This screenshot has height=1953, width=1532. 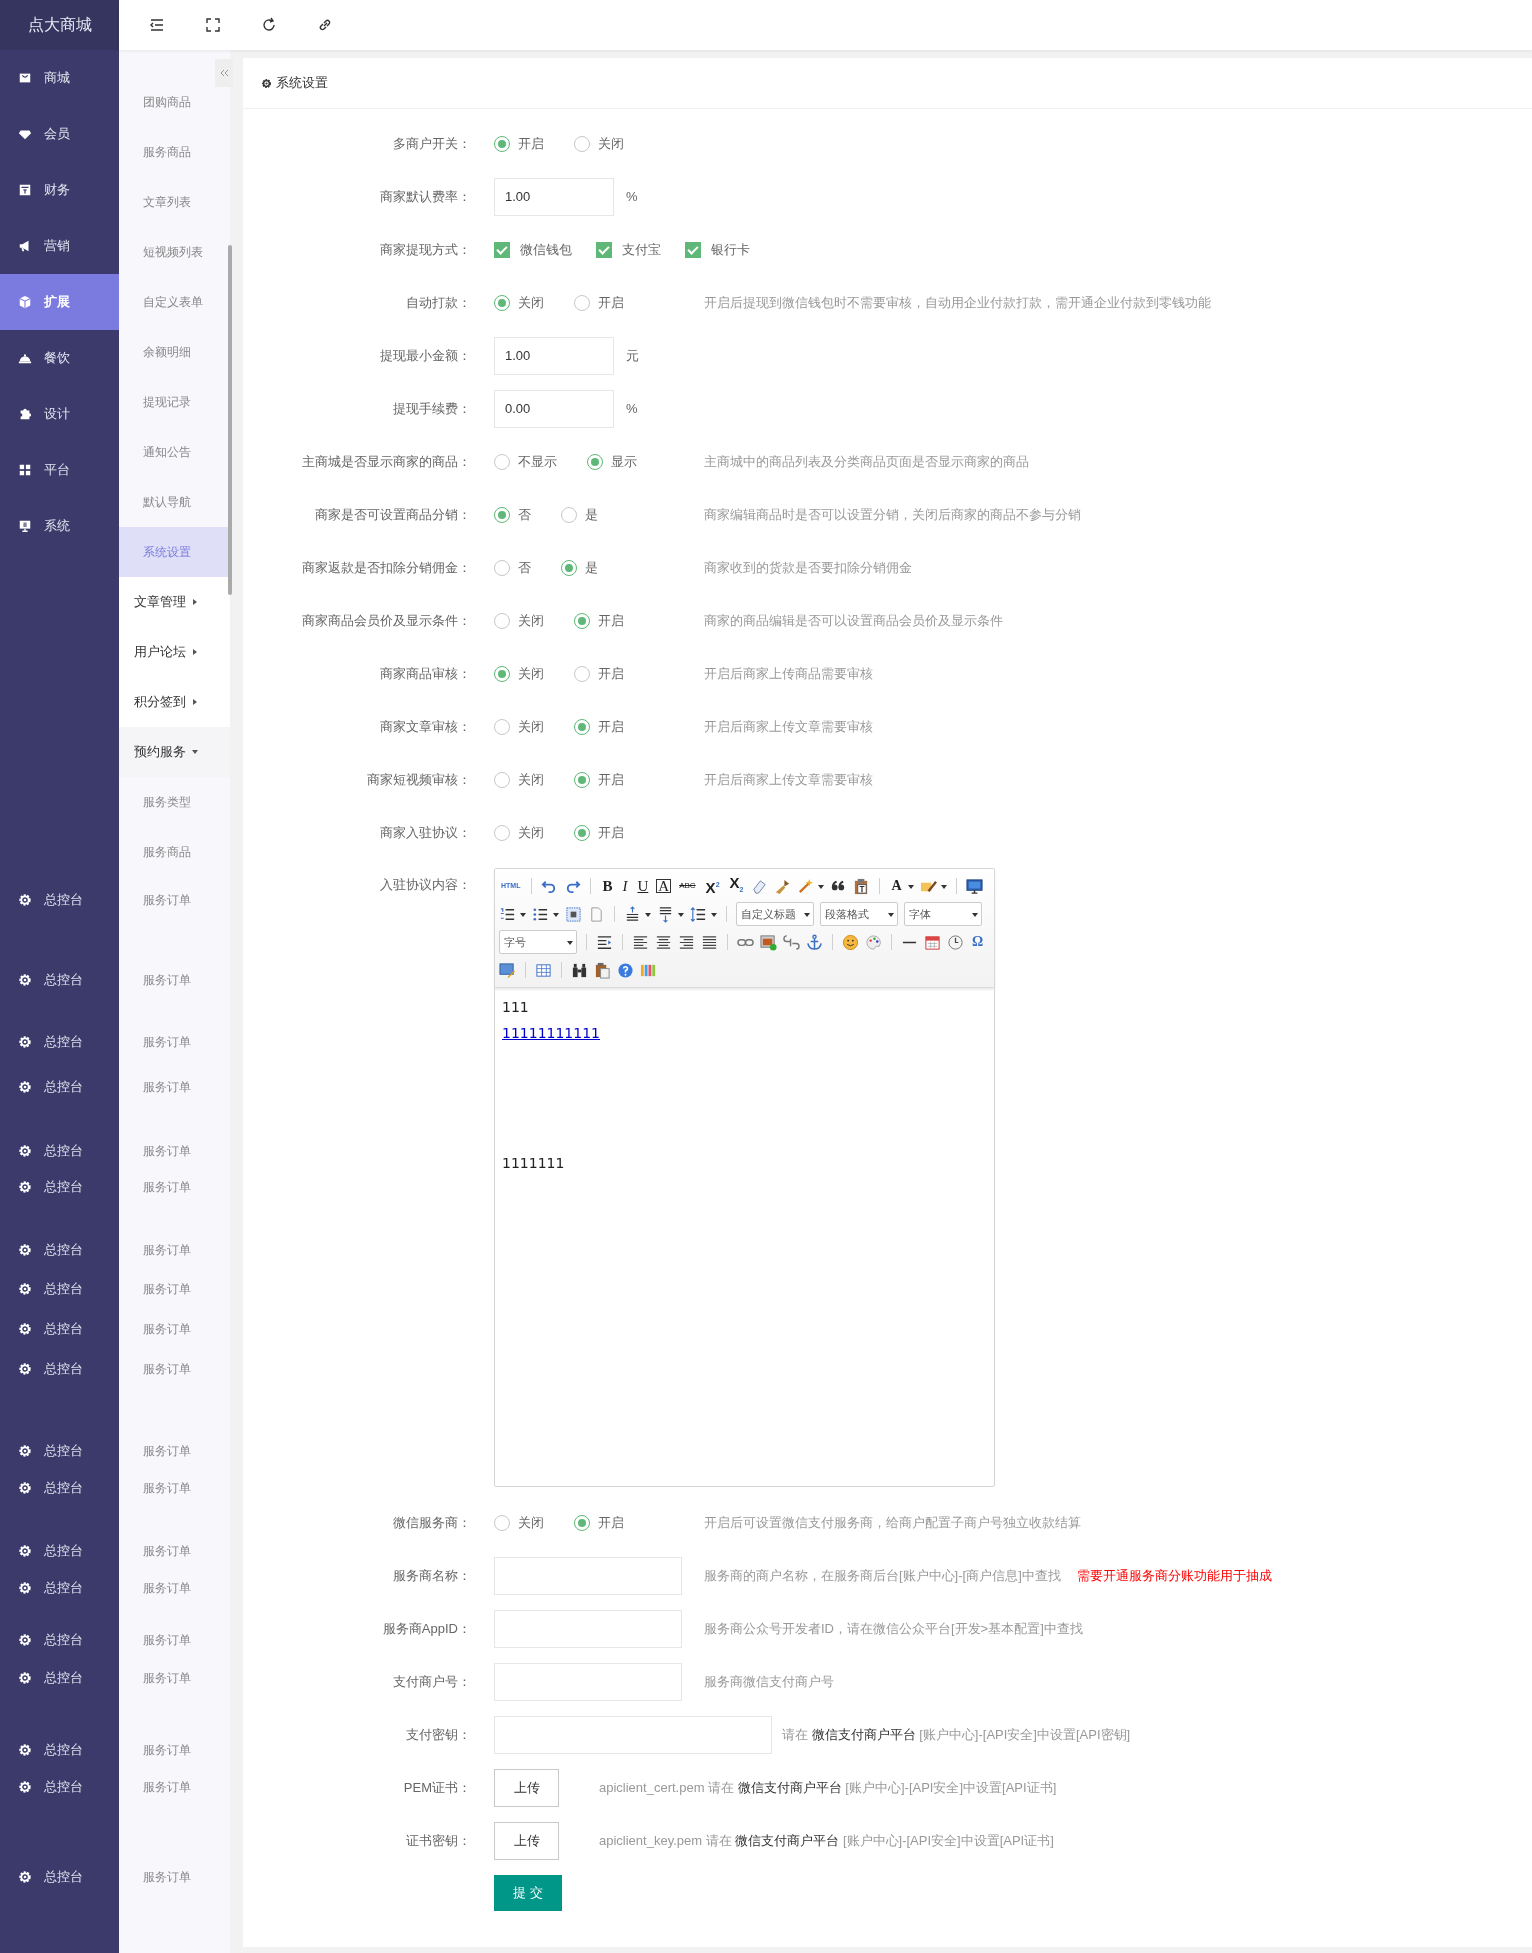 What do you see at coordinates (712, 886) in the screenshot?
I see `superscript-button: X$^{2}$` at bounding box center [712, 886].